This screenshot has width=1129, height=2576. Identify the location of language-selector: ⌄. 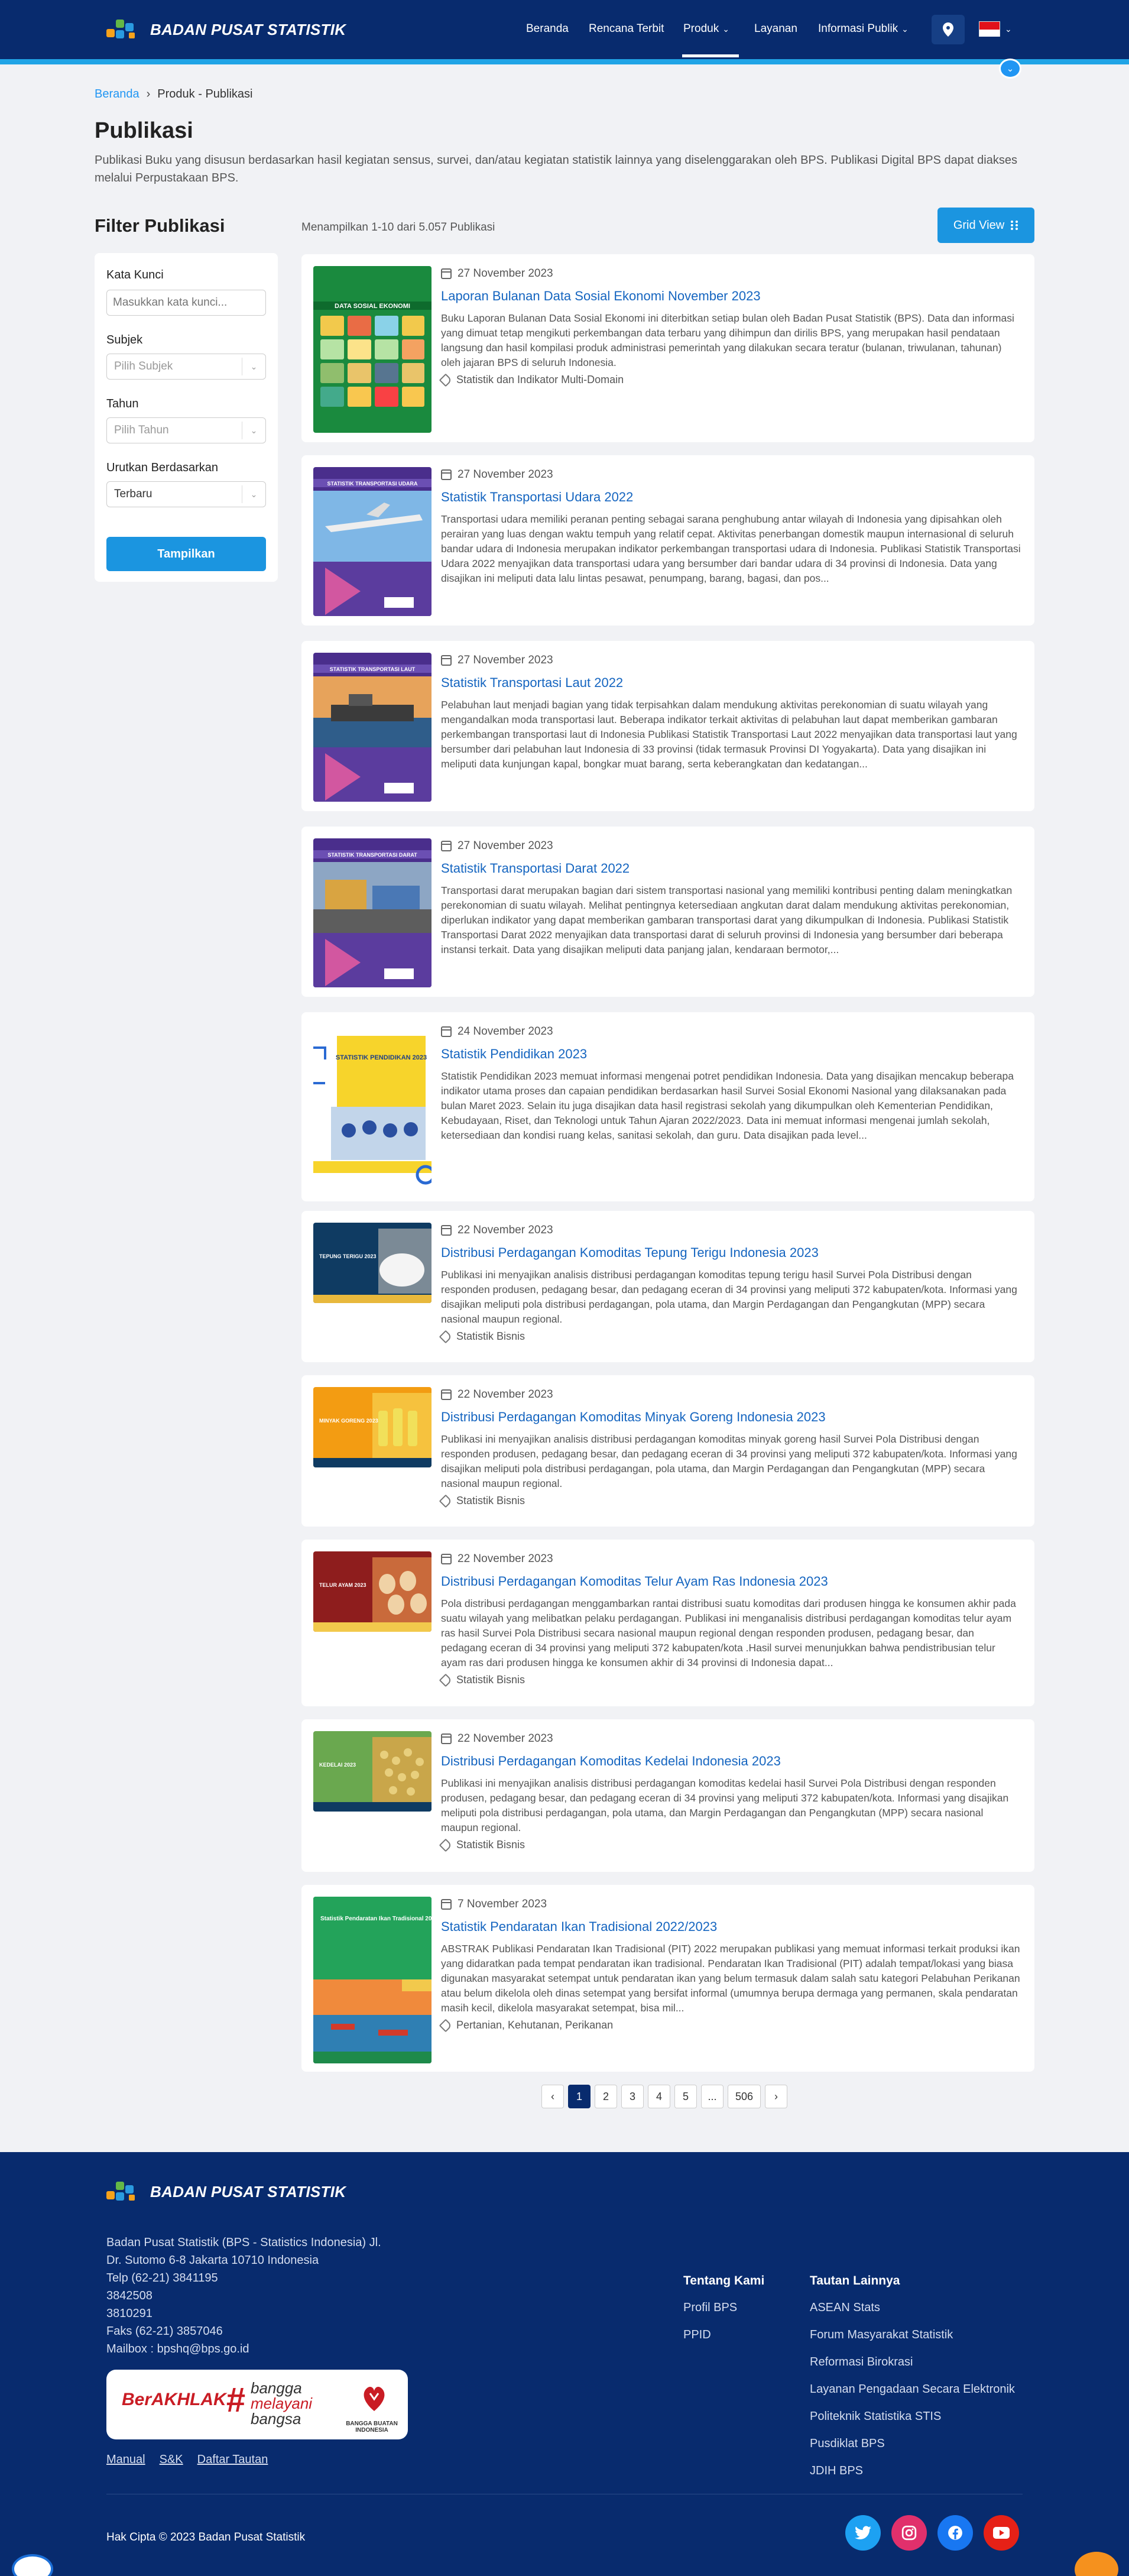
(995, 29).